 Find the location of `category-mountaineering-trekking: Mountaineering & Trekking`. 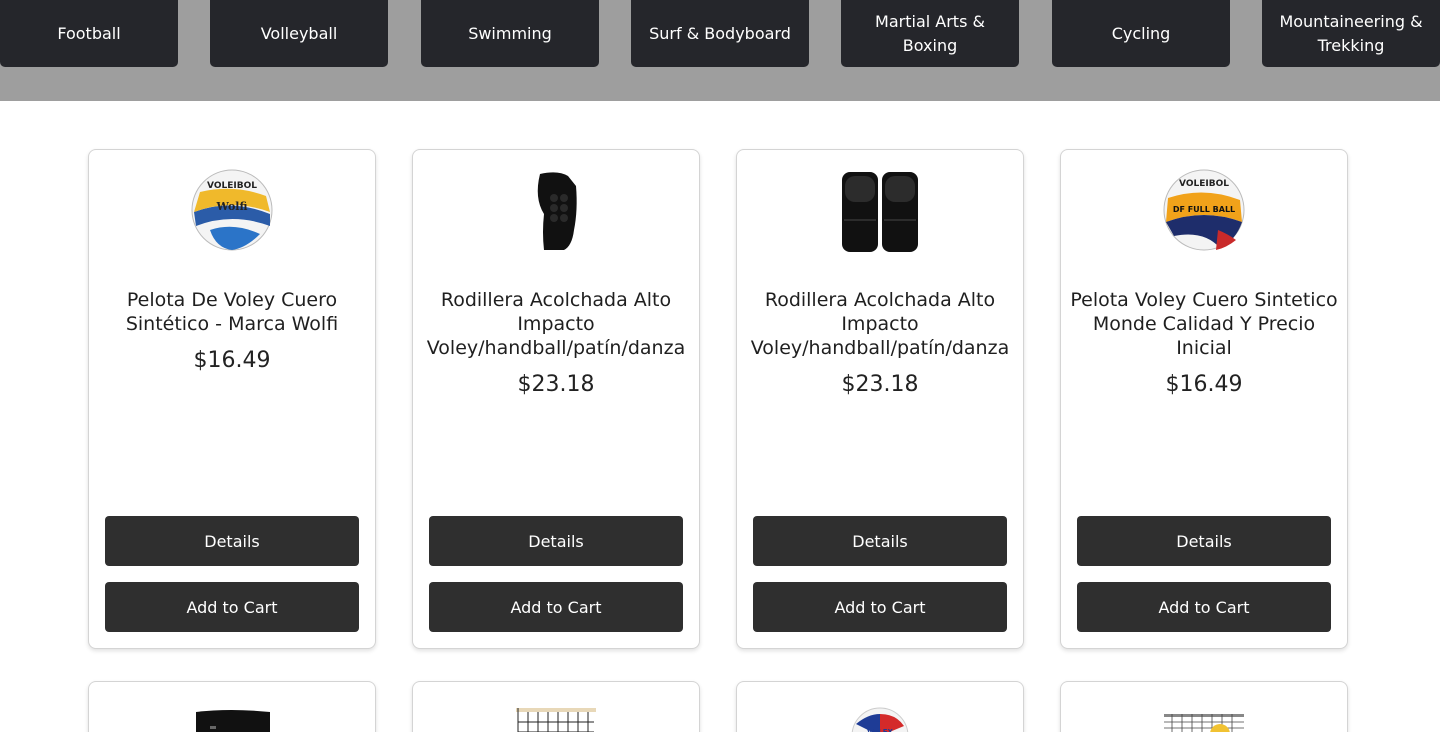

category-mountaineering-trekking: Mountaineering & Trekking is located at coordinates (1351, 33).